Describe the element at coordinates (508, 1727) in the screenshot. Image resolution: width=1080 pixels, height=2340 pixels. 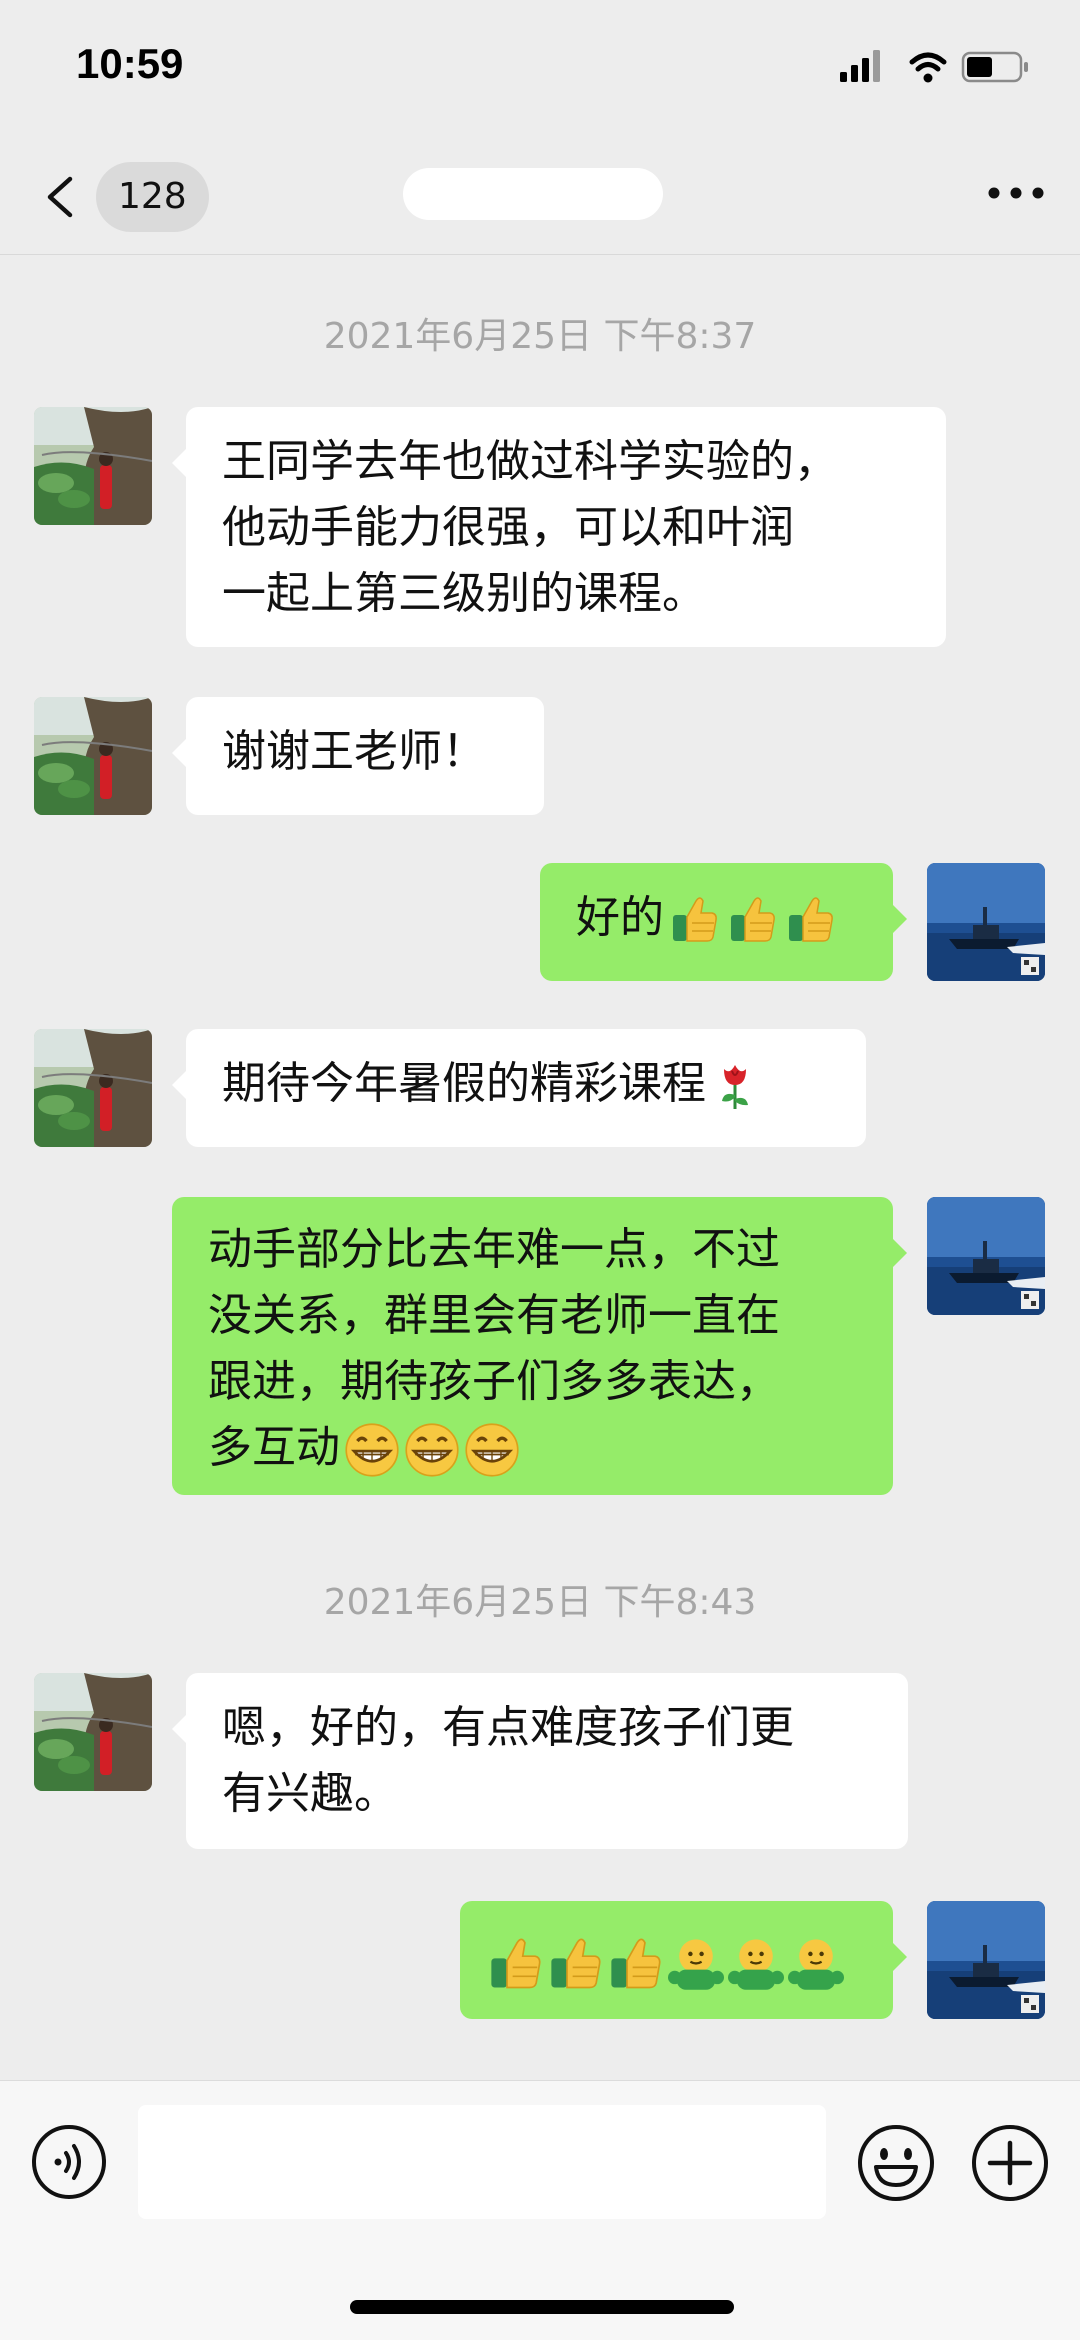
I see `message-text: 嗯，好的，有点难度孩子们更` at that location.